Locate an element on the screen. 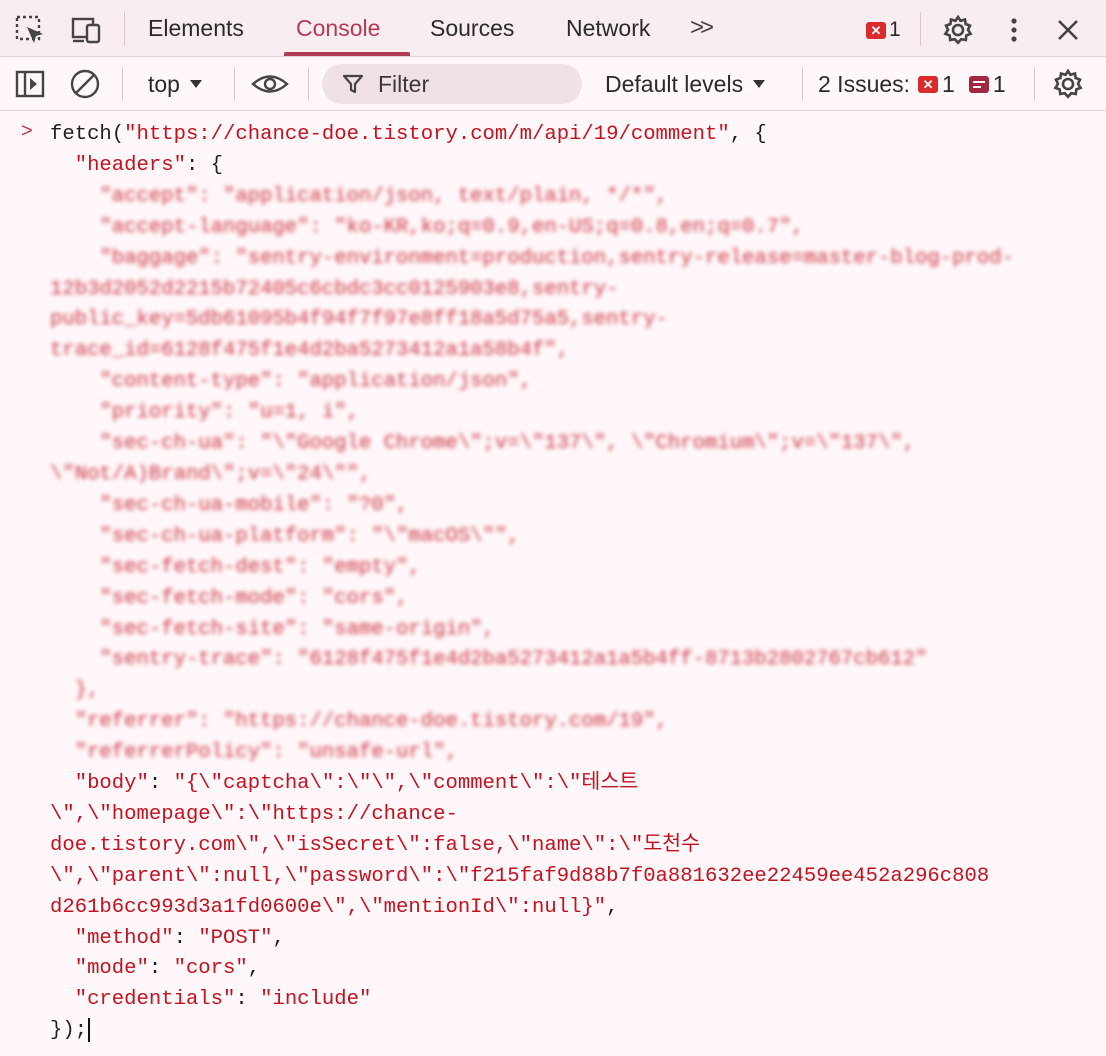 The image size is (1106, 1056). console-toolbar: top Default levels 2 Issues: ✕ 1 1 is located at coordinates (553, 84).